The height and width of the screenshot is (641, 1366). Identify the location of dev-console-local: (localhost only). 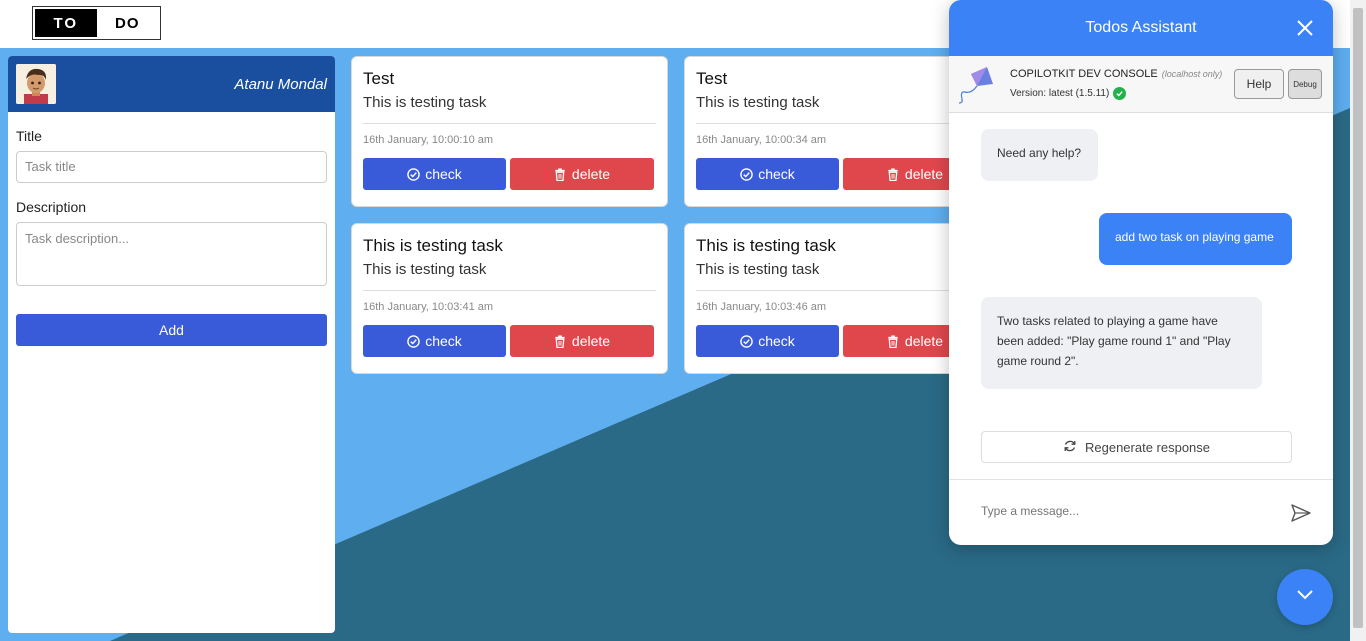
(1192, 74).